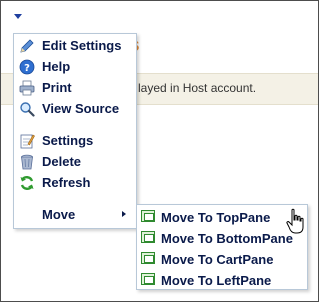 This screenshot has width=320, height=302. Describe the element at coordinates (57, 87) in the screenshot. I see `menu-item-label: Print` at that location.